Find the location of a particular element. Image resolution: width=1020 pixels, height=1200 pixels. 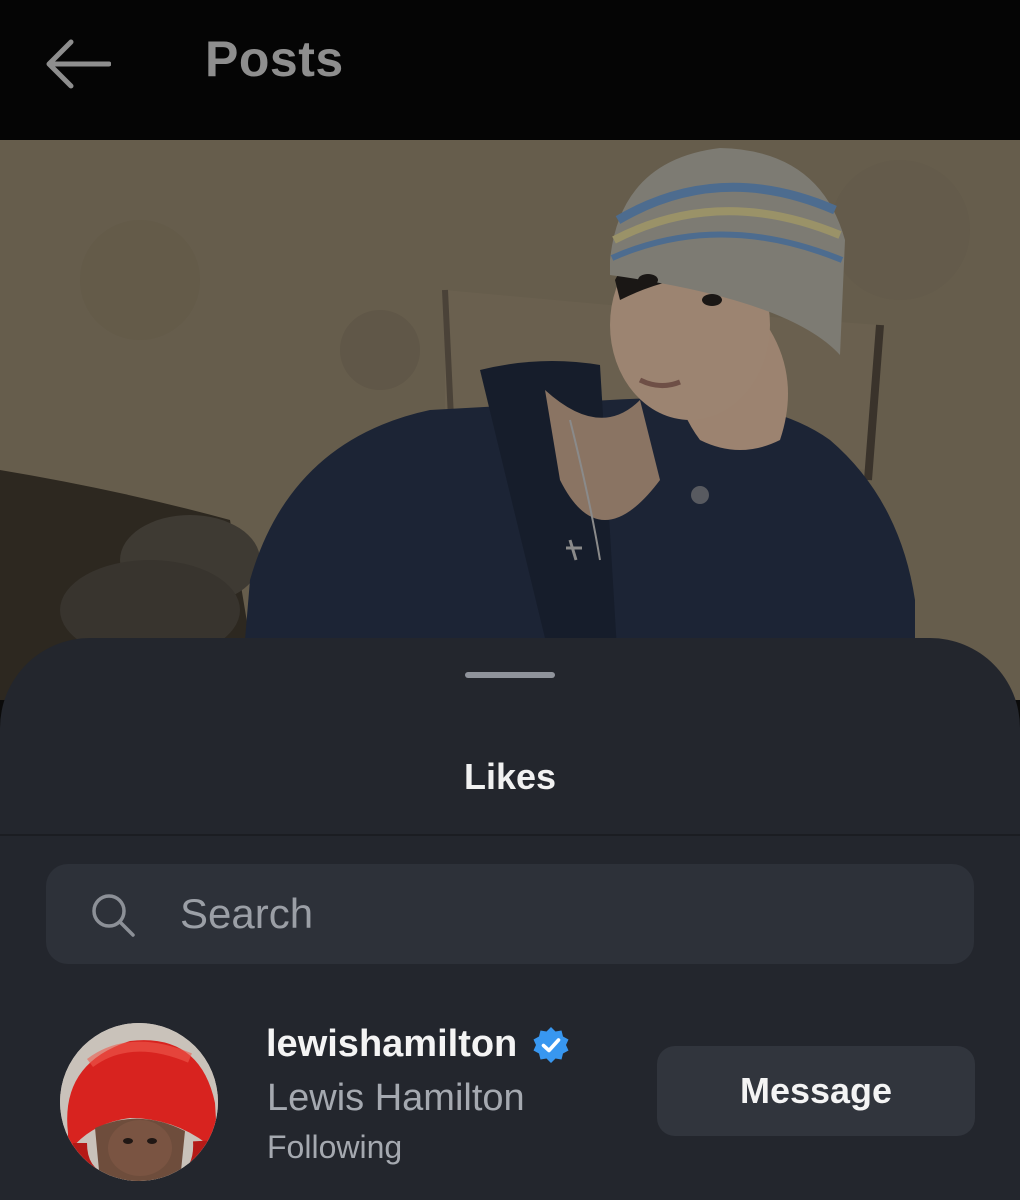

search-icon is located at coordinates (113, 915).